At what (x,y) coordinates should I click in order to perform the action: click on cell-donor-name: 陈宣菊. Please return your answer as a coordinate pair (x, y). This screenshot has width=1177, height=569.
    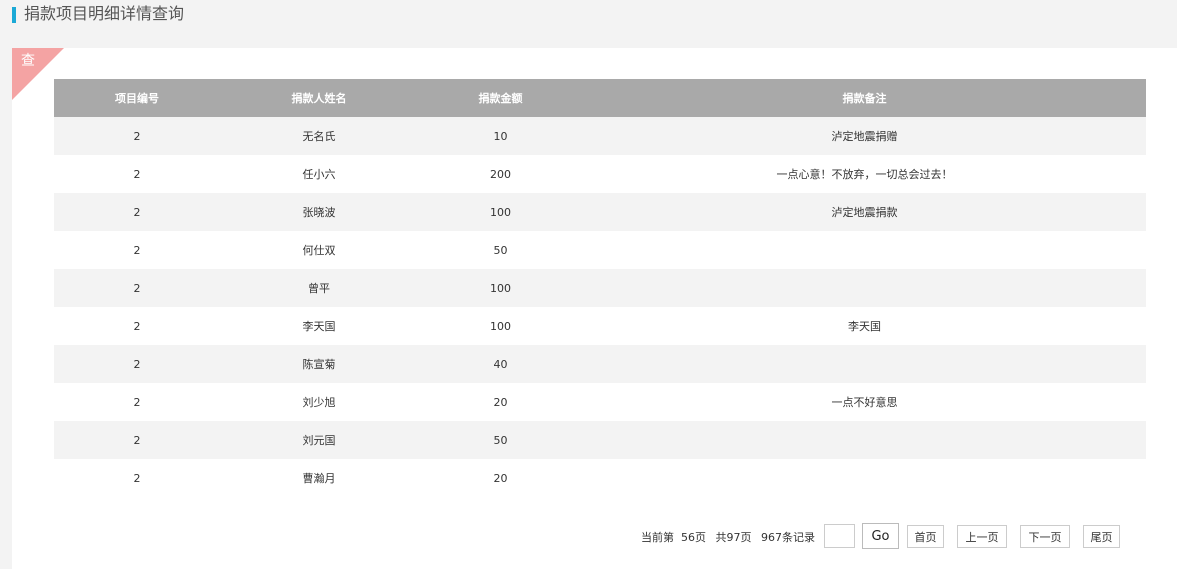
    Looking at the image, I should click on (319, 364).